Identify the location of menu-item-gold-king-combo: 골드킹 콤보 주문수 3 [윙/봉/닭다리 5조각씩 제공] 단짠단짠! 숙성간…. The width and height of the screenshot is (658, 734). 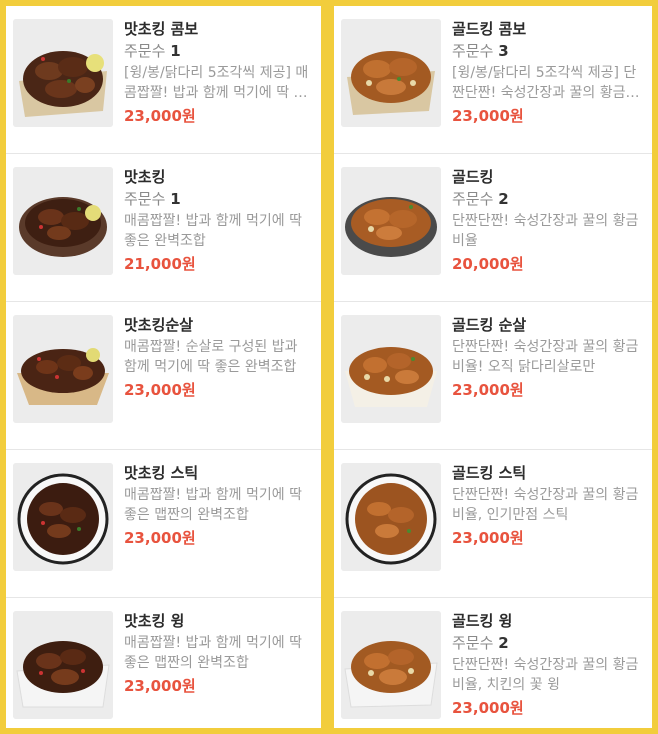
(493, 80).